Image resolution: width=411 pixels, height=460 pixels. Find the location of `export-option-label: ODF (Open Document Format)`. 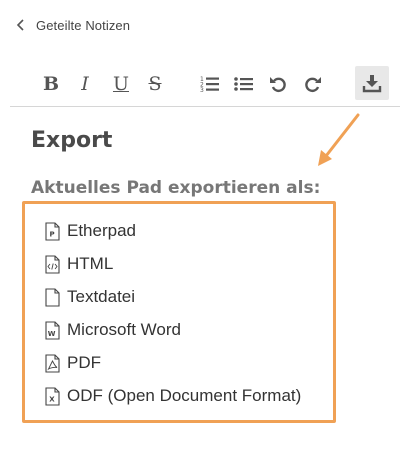

export-option-label: ODF (Open Document Format) is located at coordinates (184, 395).